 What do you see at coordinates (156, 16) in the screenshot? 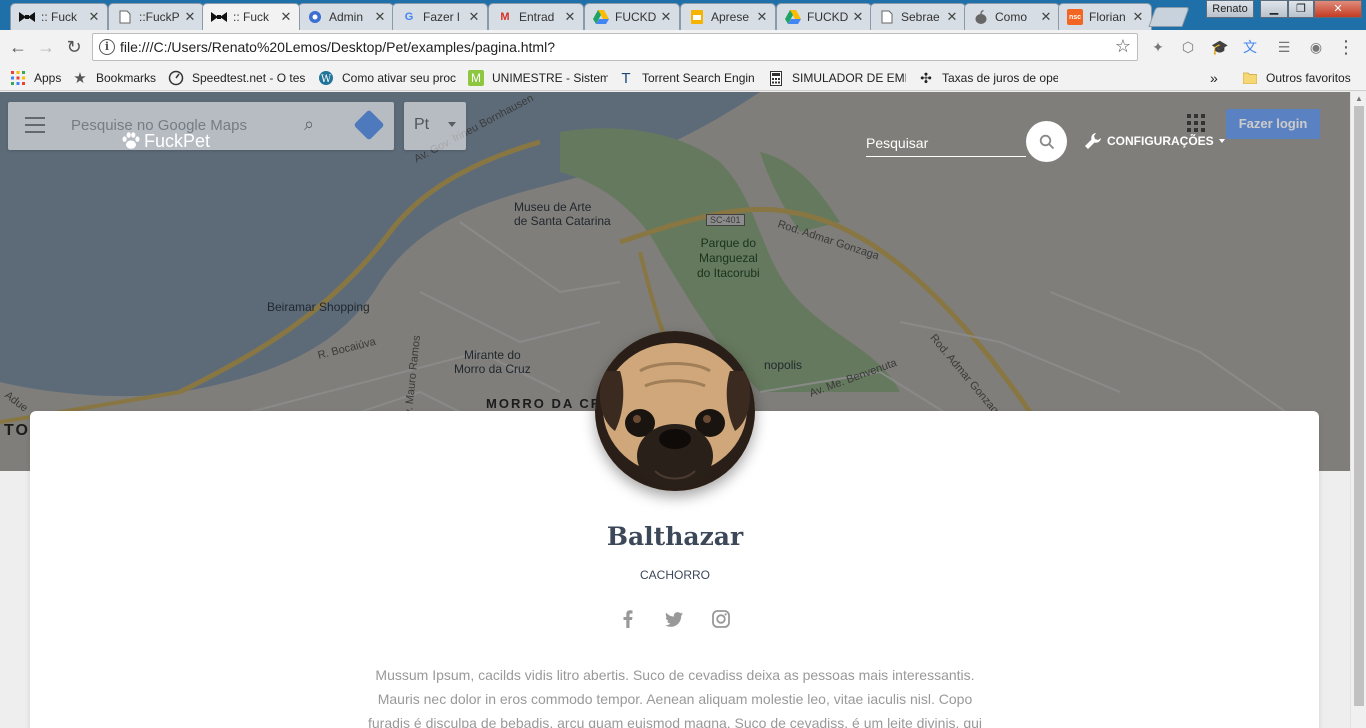
I see `browser-tab: ::FuckP ✕` at bounding box center [156, 16].